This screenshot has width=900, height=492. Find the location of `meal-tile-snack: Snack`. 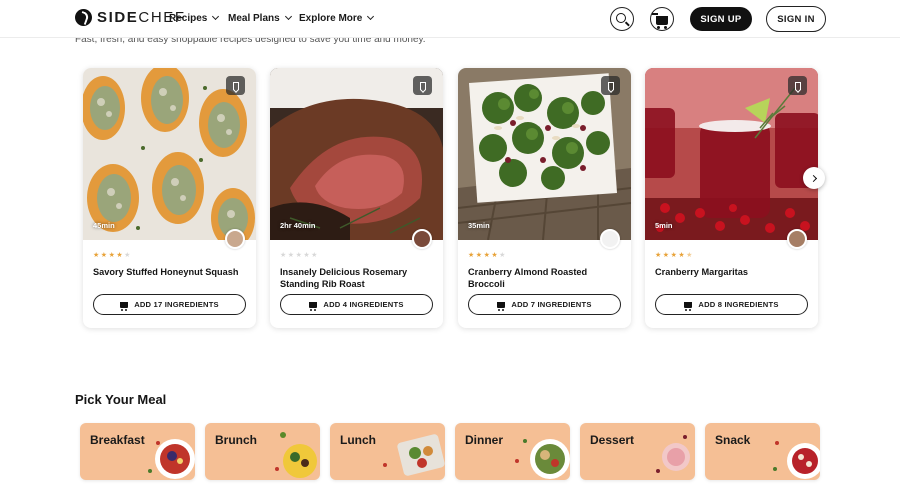

meal-tile-snack: Snack is located at coordinates (762, 451).